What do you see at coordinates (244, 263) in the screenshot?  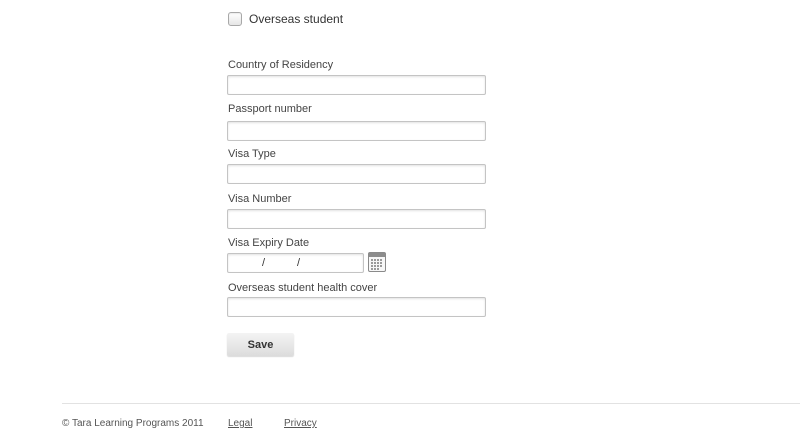 I see `visa-expiry-day-input` at bounding box center [244, 263].